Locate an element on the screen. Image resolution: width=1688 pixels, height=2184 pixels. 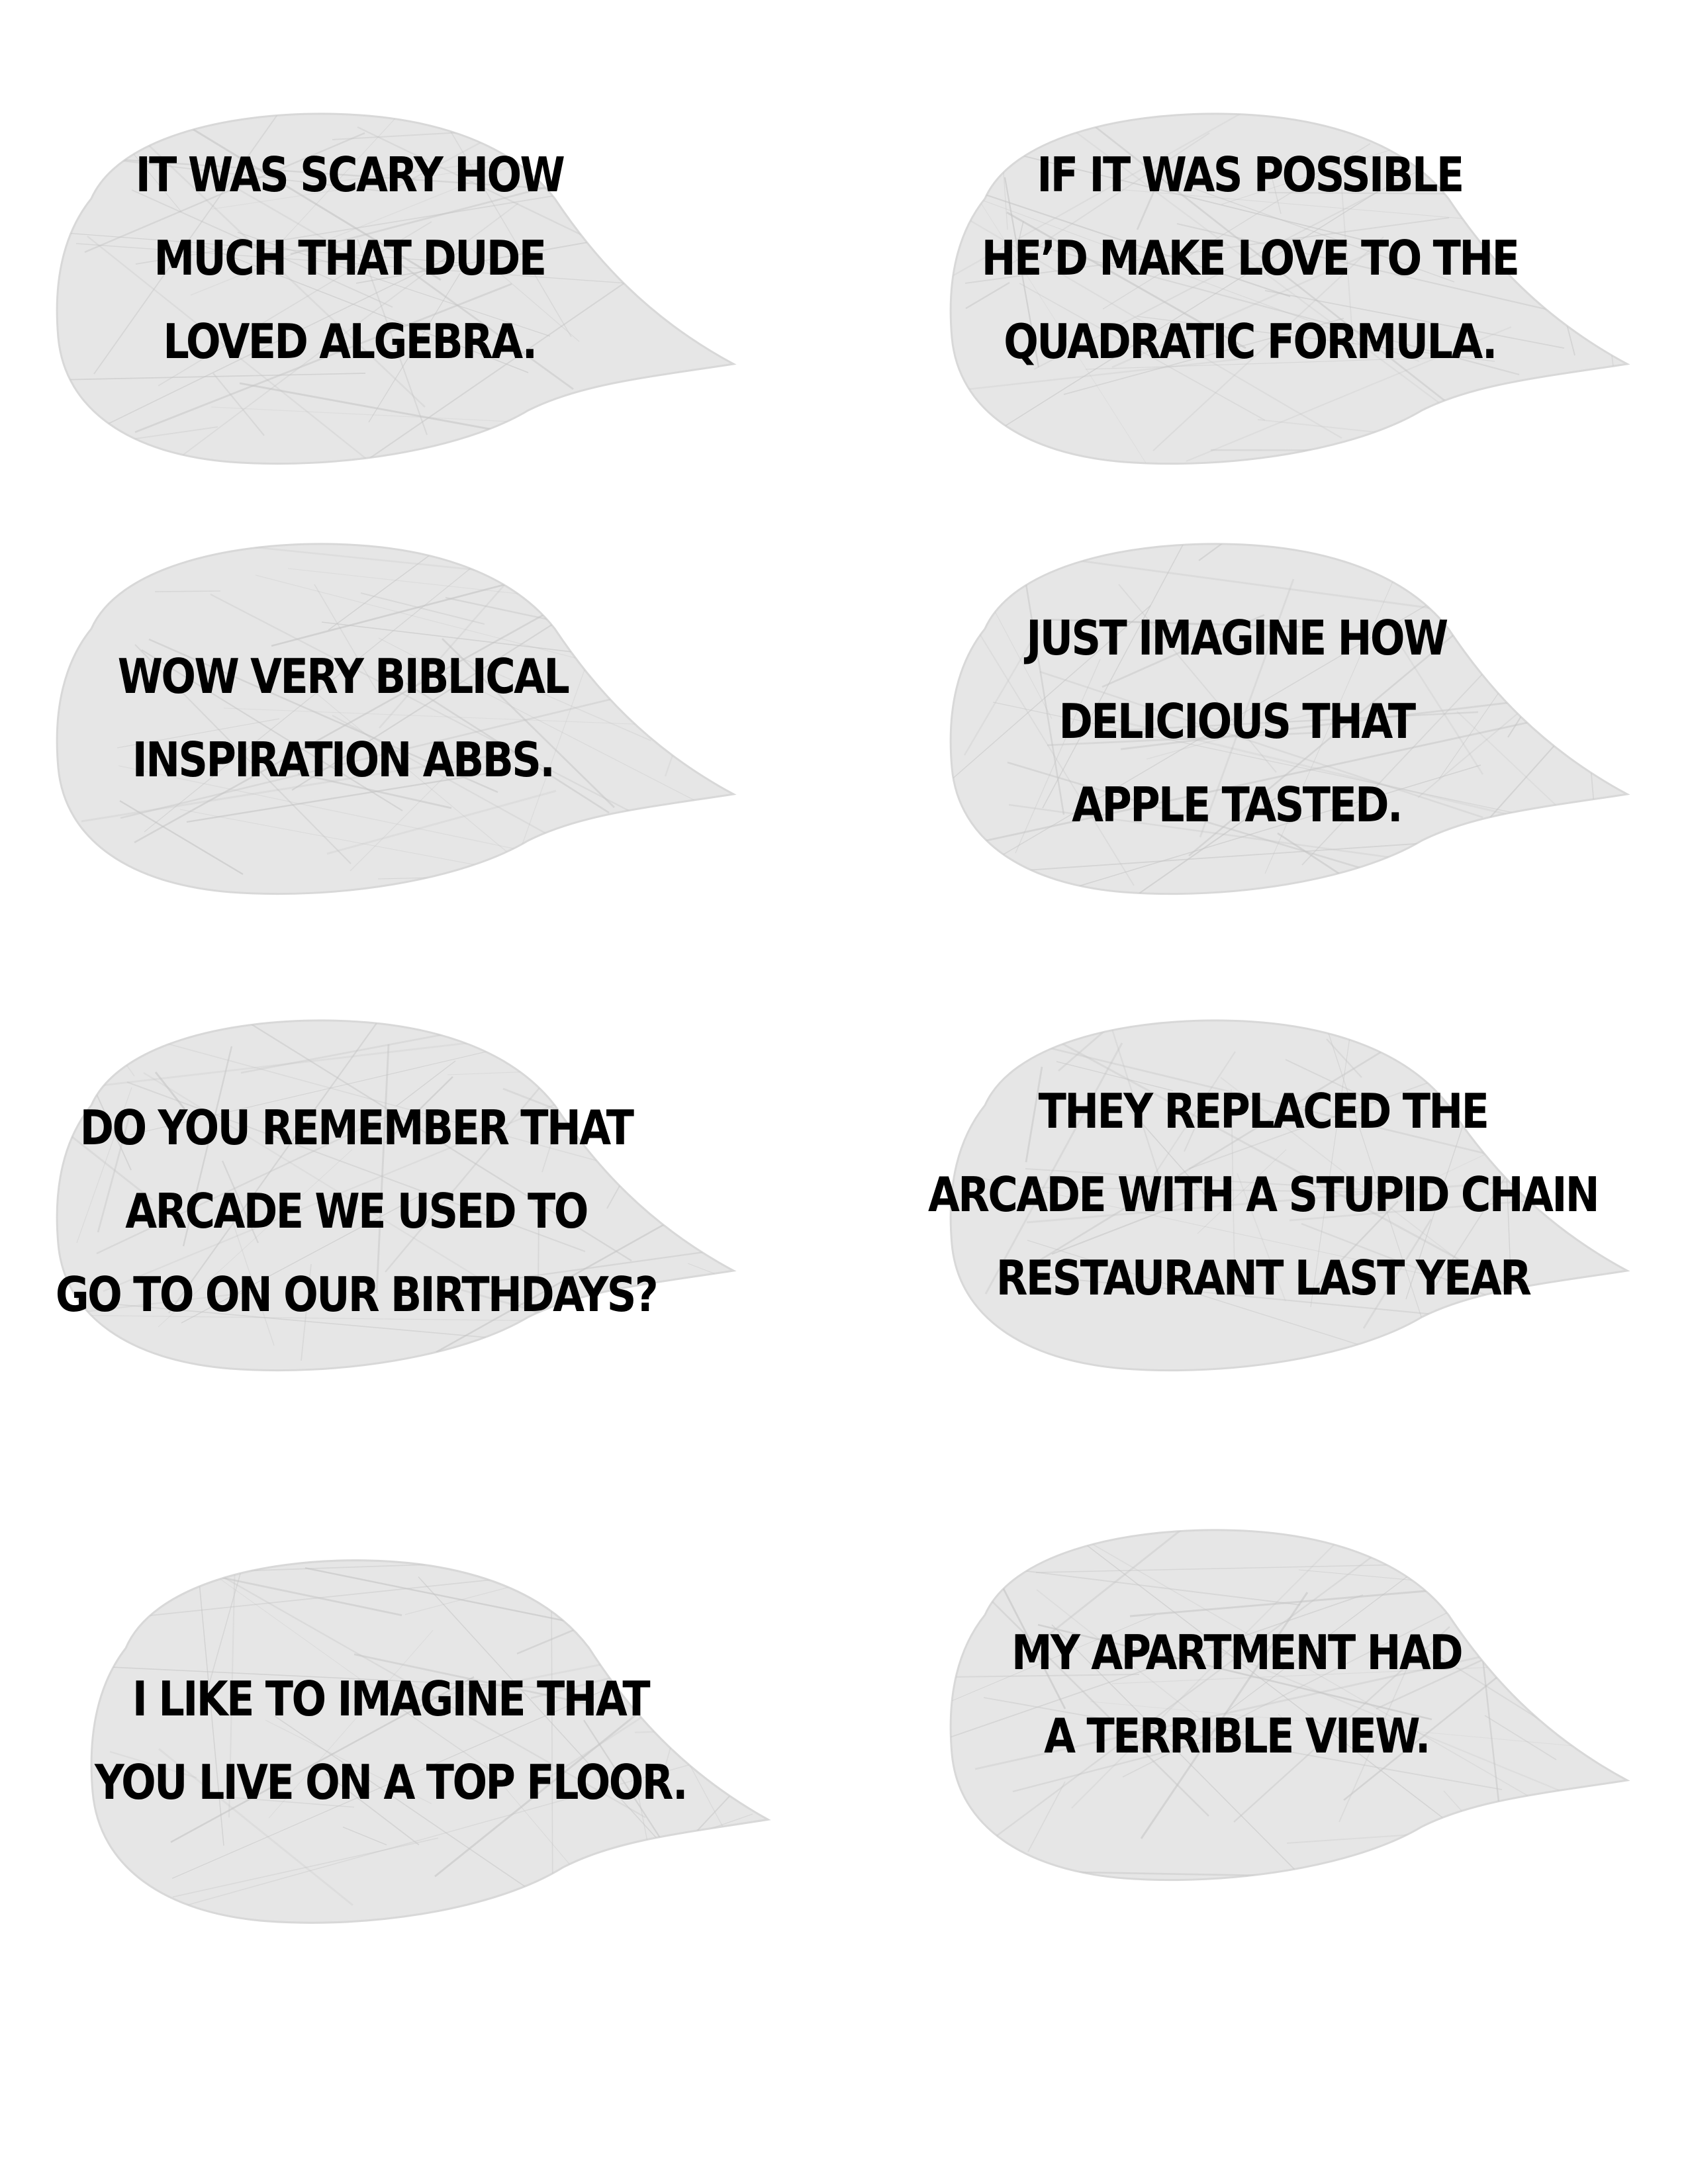
bubble-line: APPLE TASTED. is located at coordinates (1237, 805).